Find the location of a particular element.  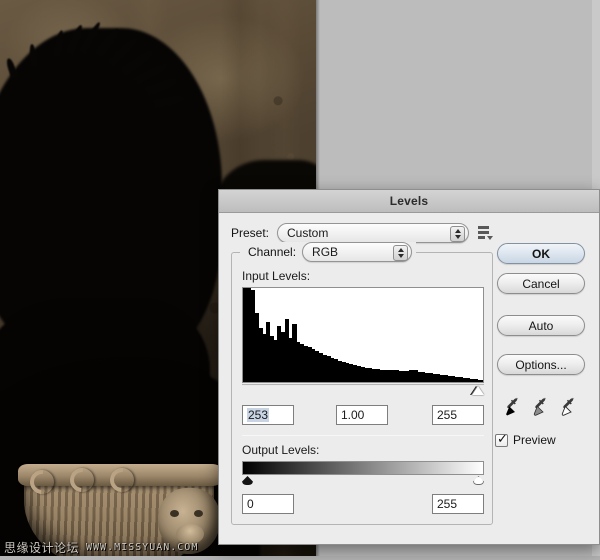

output-black-point-field: 0 is located at coordinates (268, 504).